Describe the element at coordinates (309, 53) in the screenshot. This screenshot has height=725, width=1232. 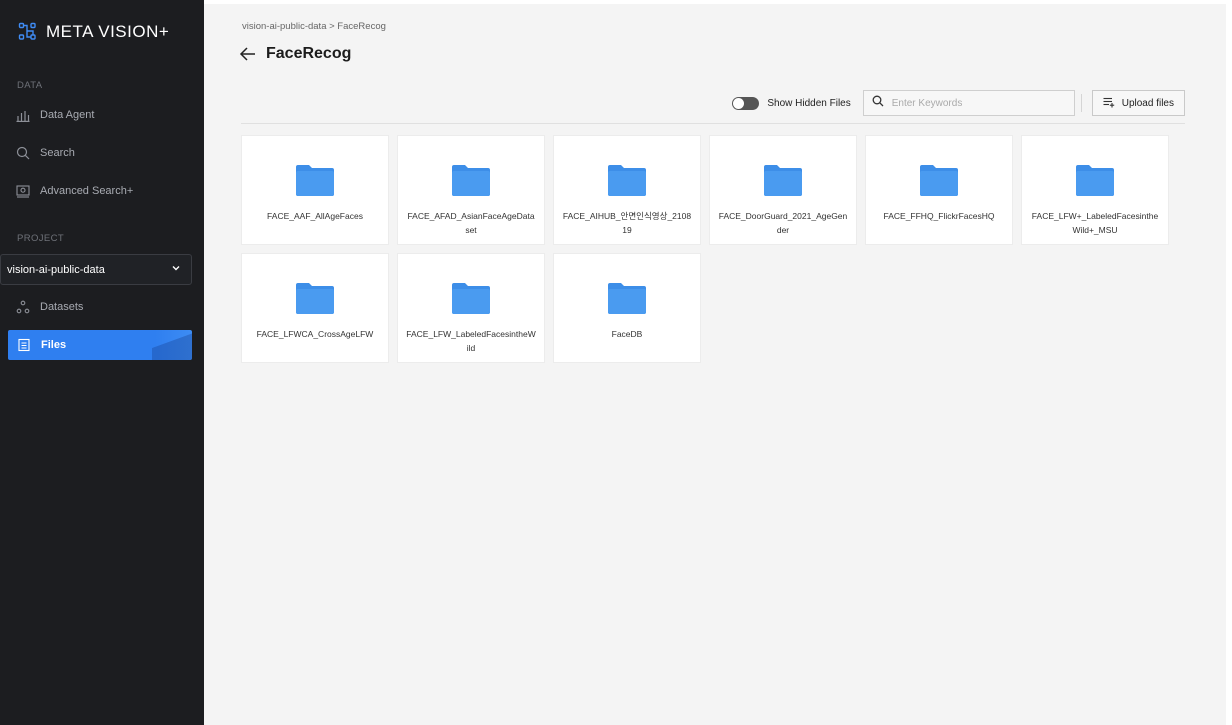
I see `page-title: FaceRecog` at that location.